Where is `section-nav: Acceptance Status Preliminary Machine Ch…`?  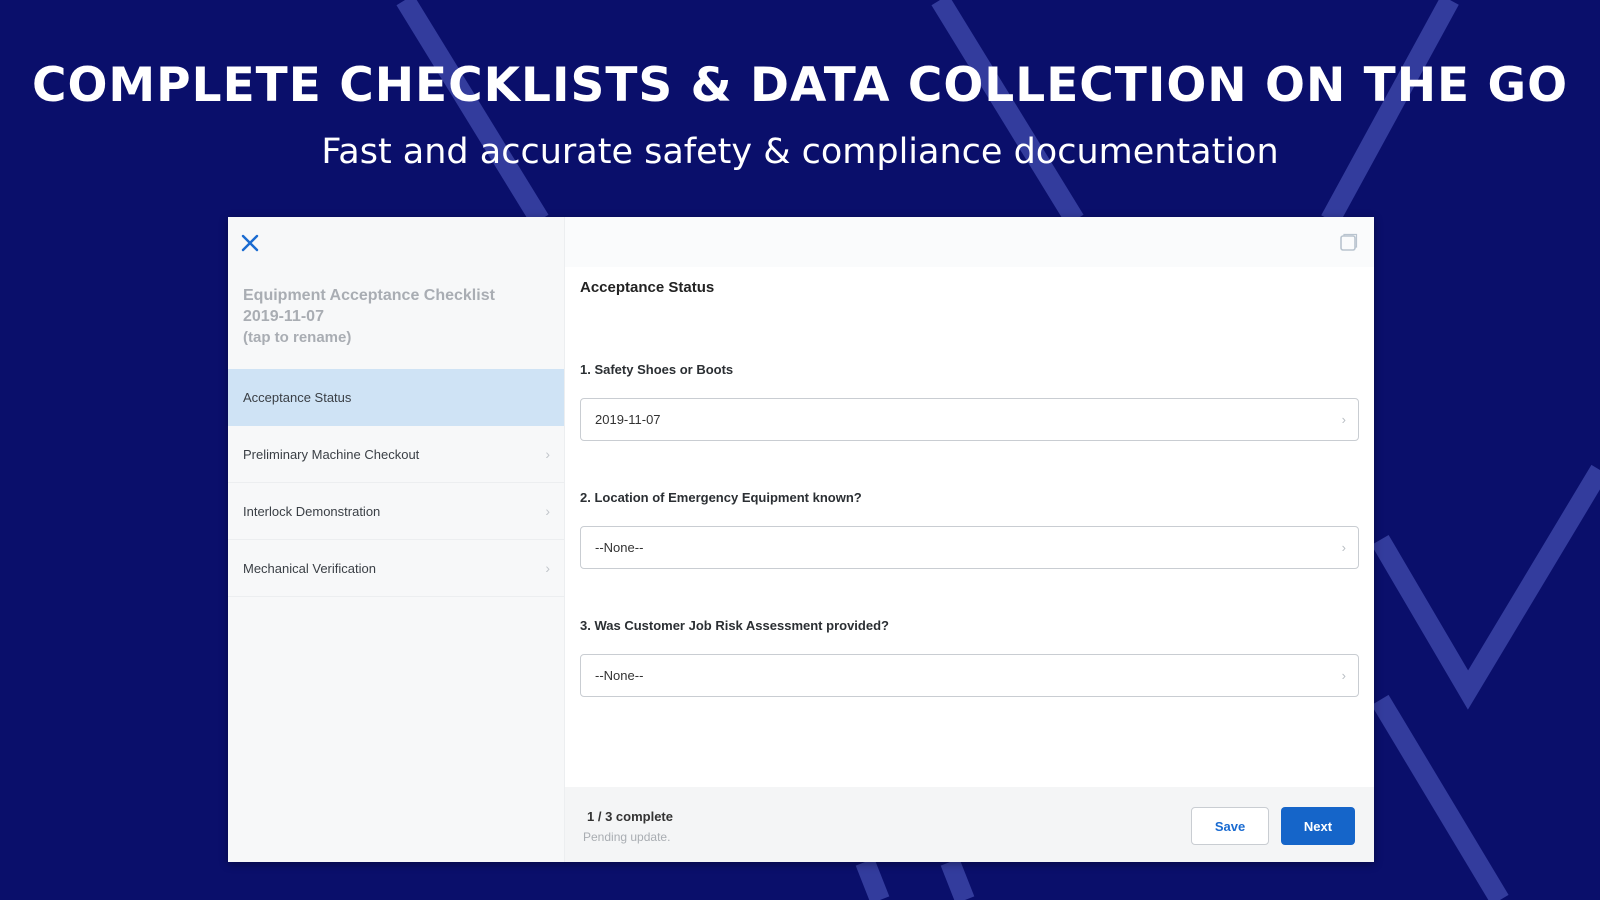
section-nav: Acceptance Status Preliminary Machine Ch… is located at coordinates (396, 483).